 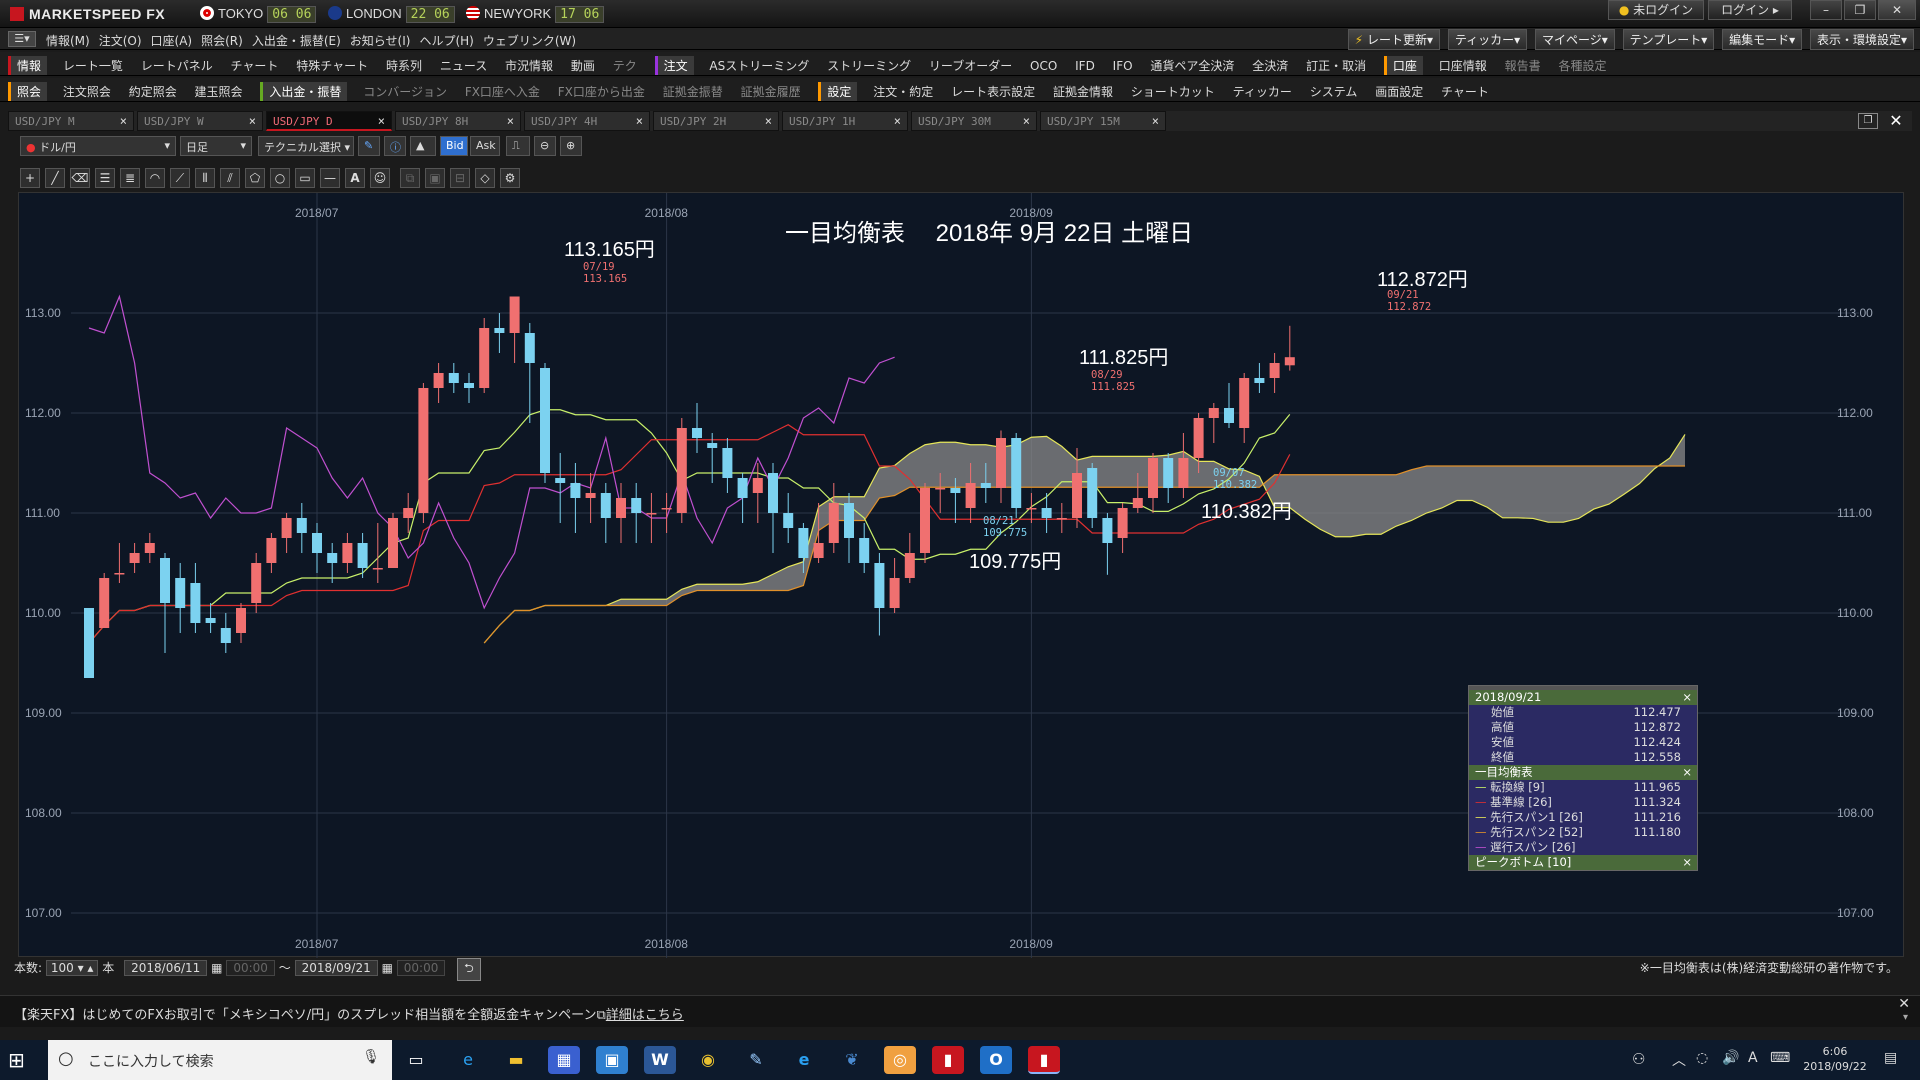 What do you see at coordinates (405, 91) in the screenshot?
I see `toolbar-deposit-item: コンバージョン` at bounding box center [405, 91].